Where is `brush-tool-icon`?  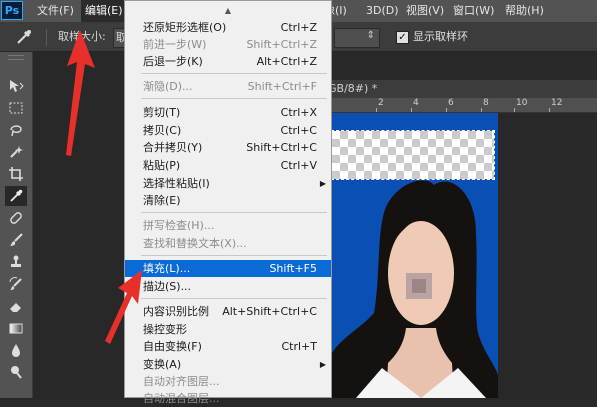
brush-tool-icon is located at coordinates (16, 240).